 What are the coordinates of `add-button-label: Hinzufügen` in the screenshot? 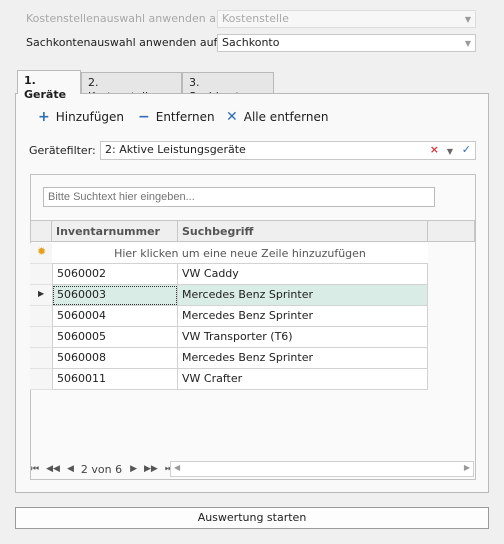 It's located at (90, 117).